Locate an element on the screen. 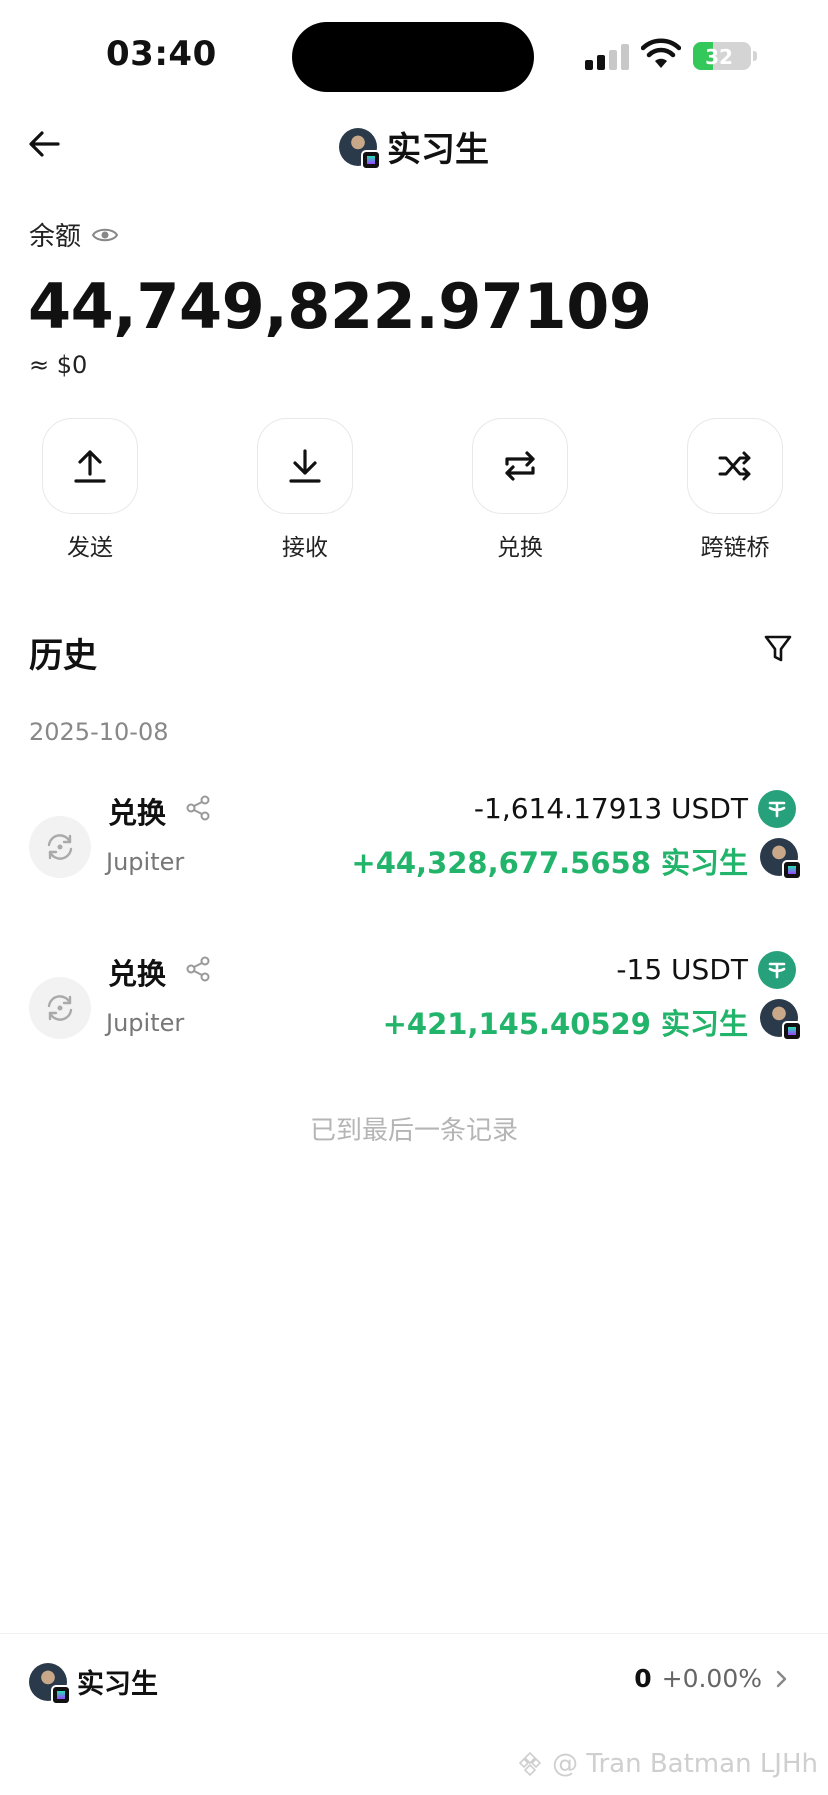 The width and height of the screenshot is (828, 1795). swap-button-circle is located at coordinates (520, 466).